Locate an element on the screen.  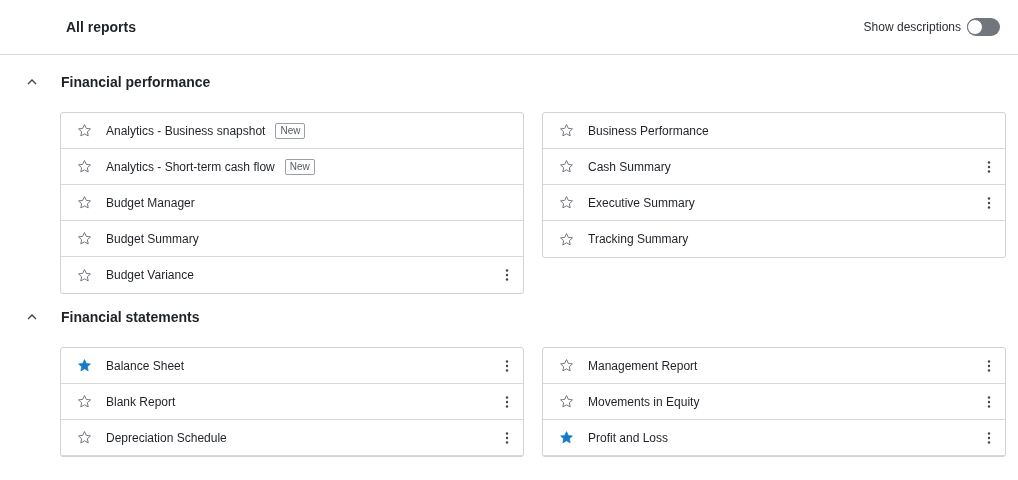
report-link: Budget Variance is located at coordinates (150, 275).